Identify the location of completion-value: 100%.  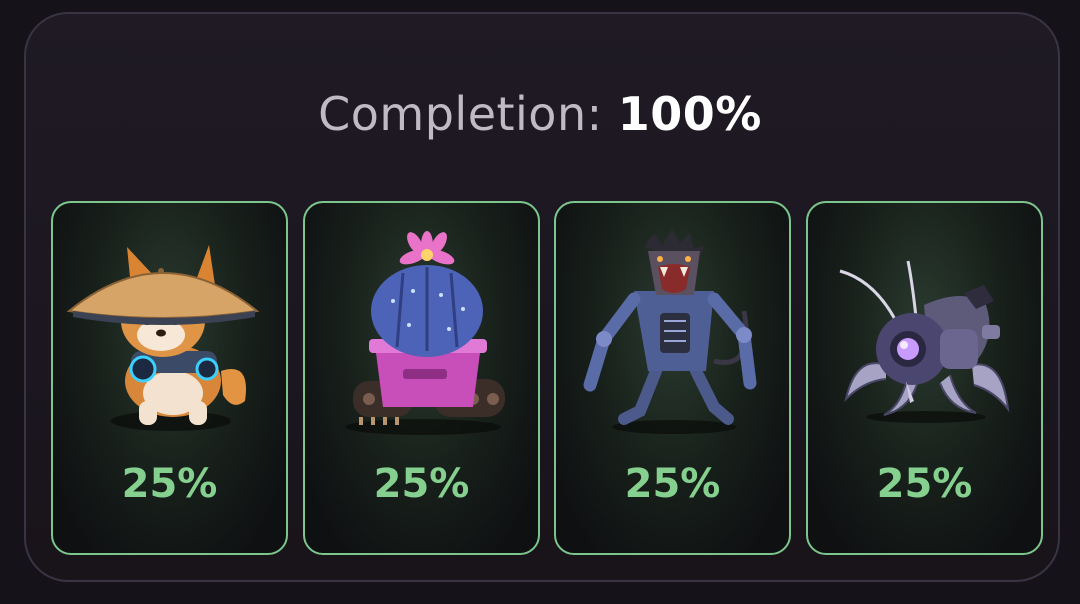
(689, 114).